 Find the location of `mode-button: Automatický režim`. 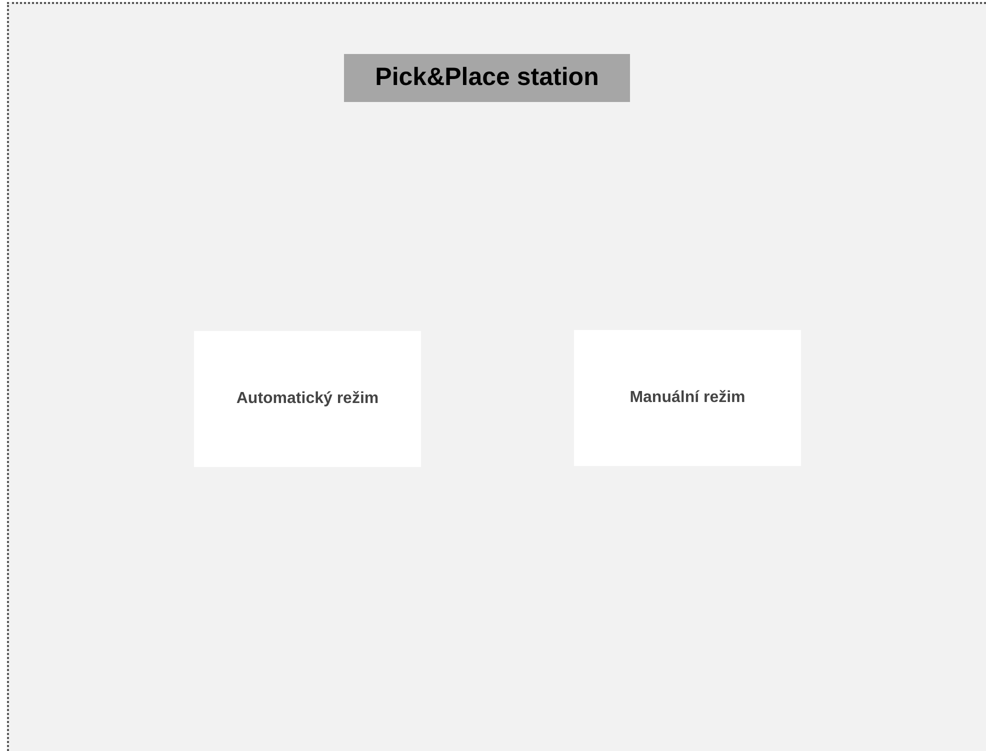

mode-button: Automatický režim is located at coordinates (307, 399).